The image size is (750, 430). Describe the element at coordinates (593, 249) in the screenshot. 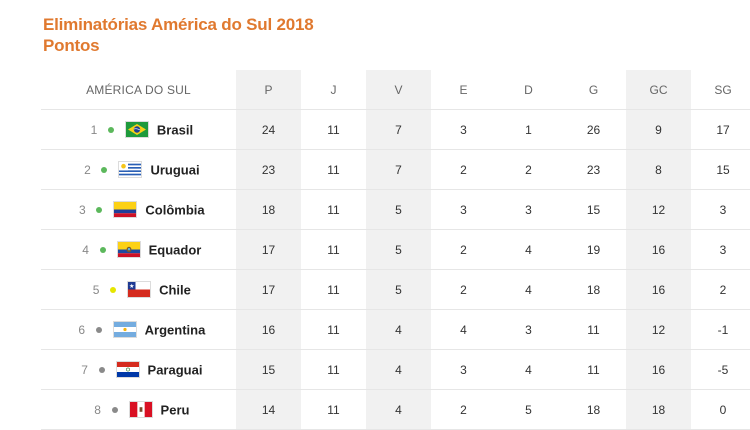

I see `stat-g: 19` at that location.